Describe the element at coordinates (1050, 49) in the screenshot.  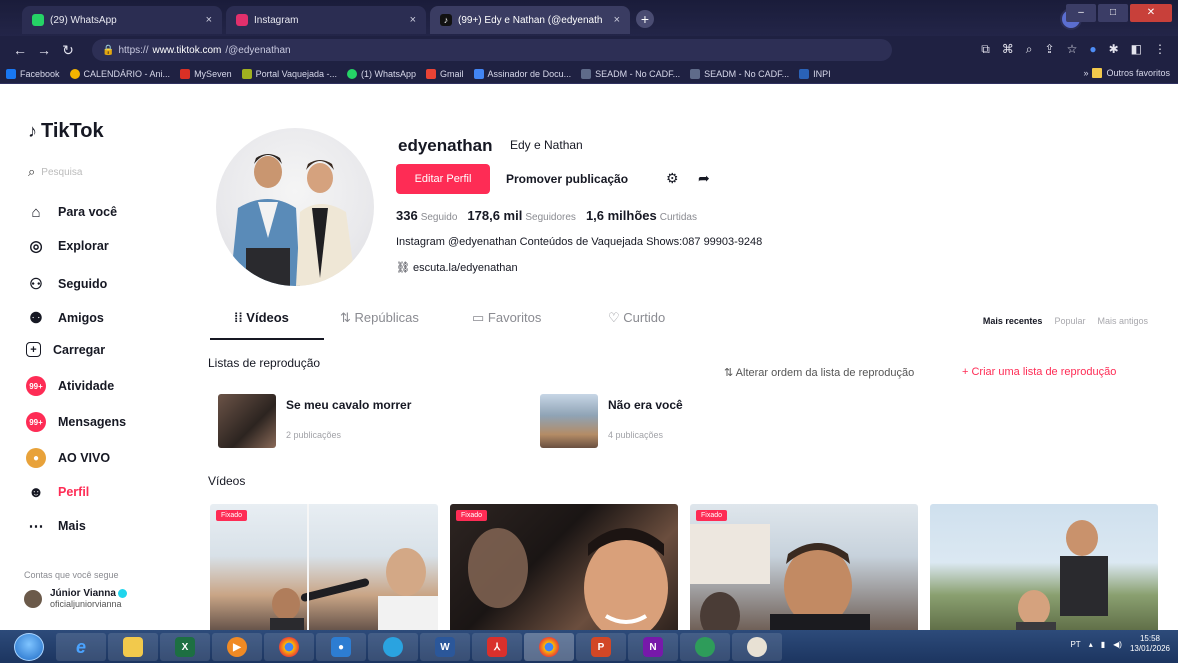
I see `share-page-icon: ⇪` at that location.